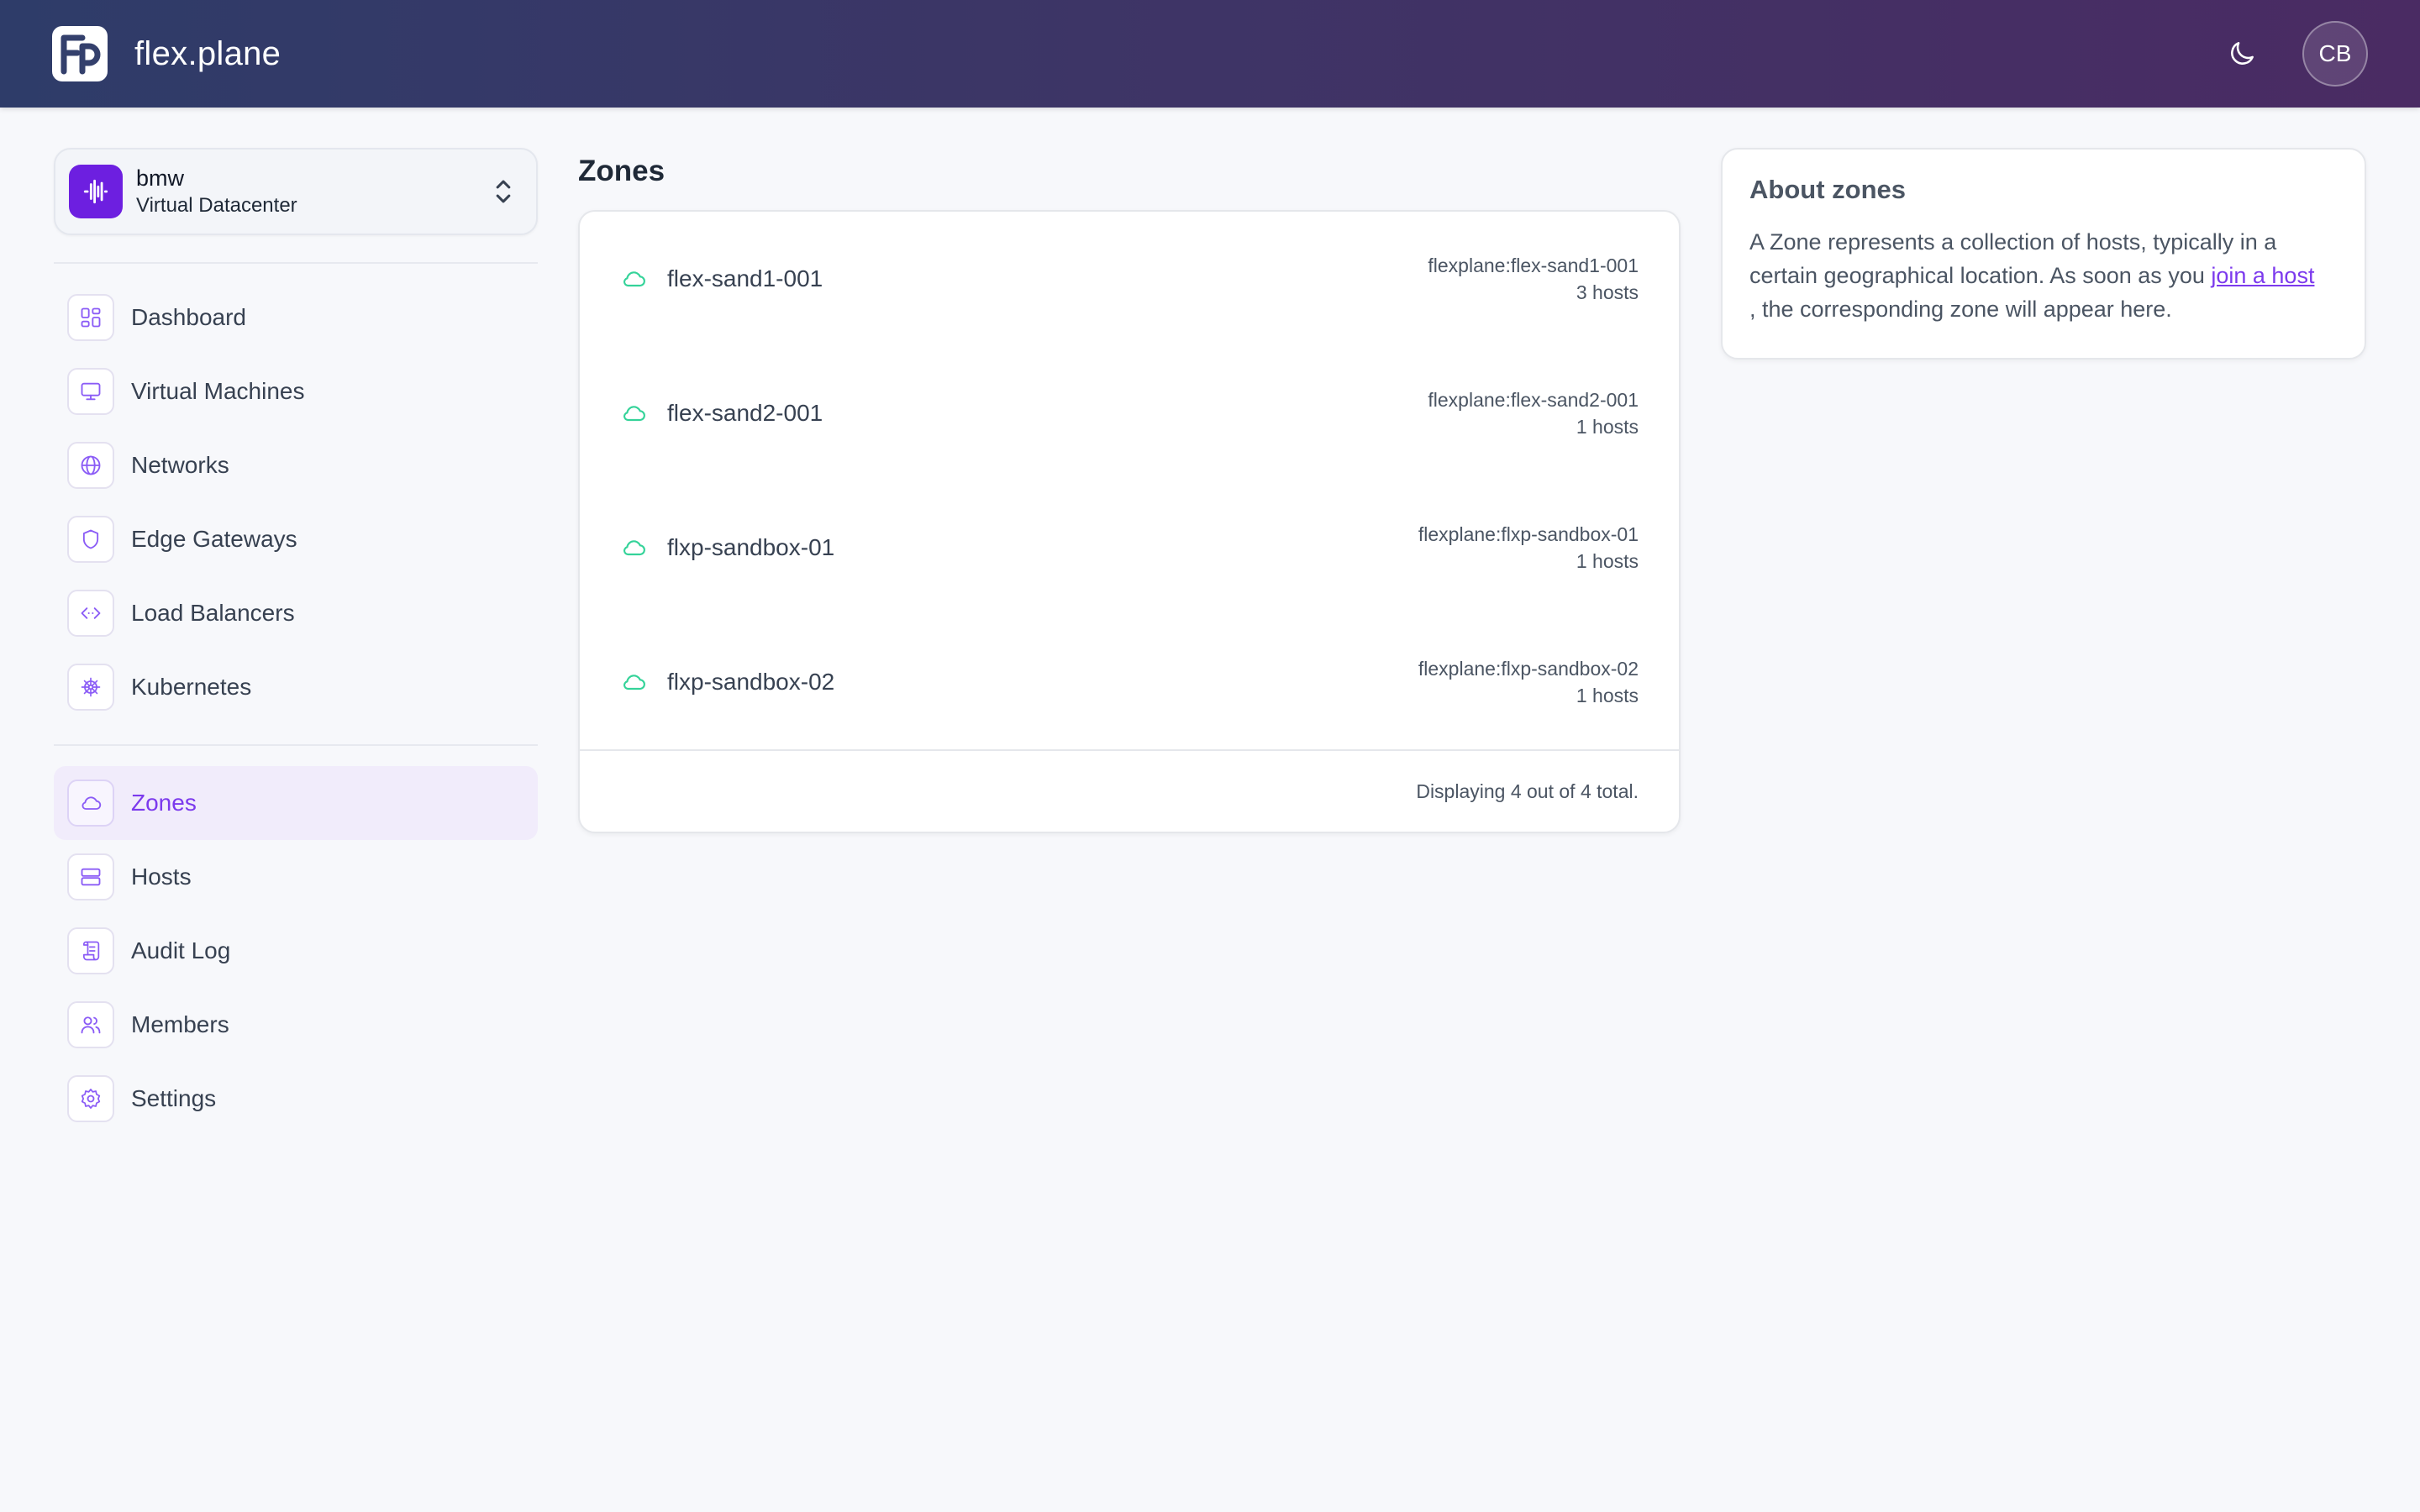  Describe the element at coordinates (1130, 790) in the screenshot. I see `list-footer: Displaying 4 out of 4 total.` at that location.